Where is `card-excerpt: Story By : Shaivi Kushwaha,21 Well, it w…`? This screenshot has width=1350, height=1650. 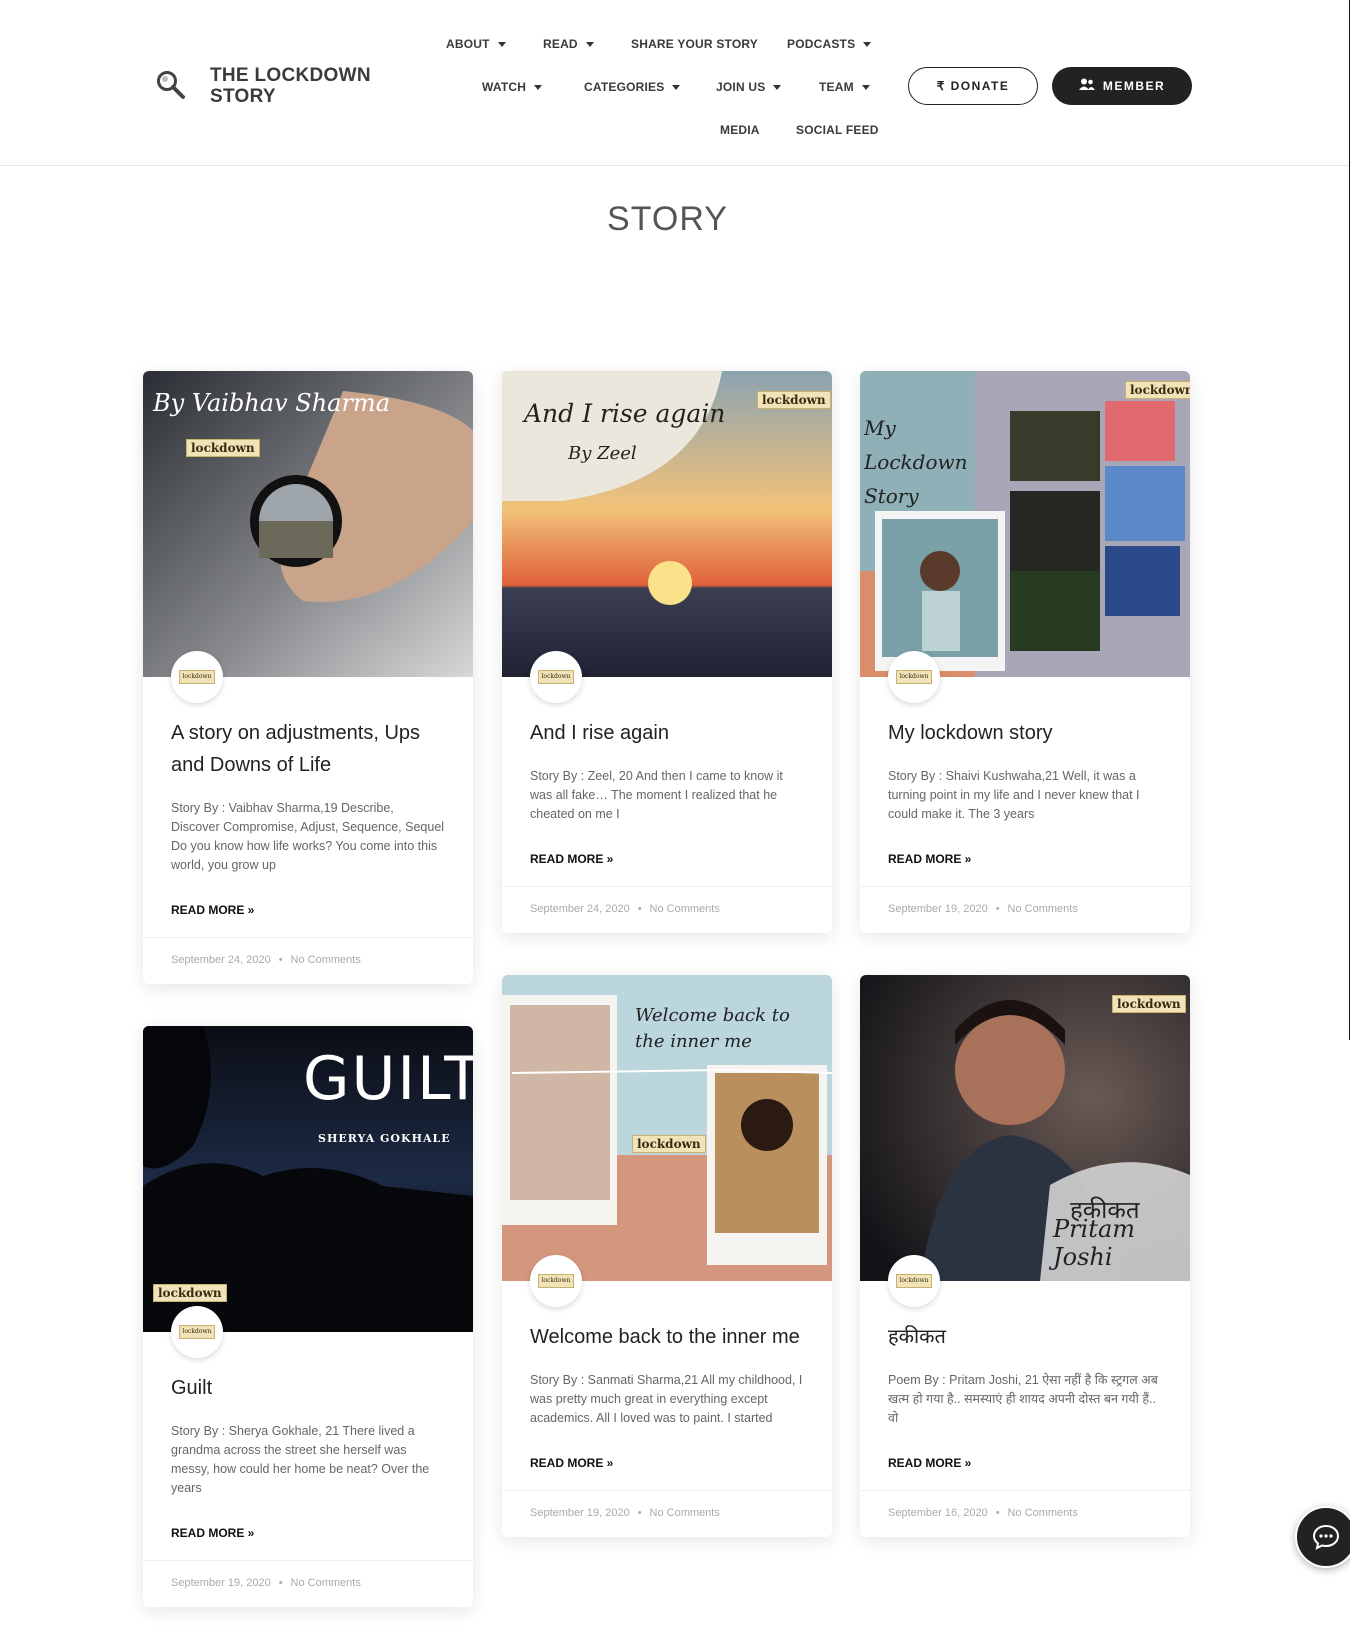 card-excerpt: Story By : Shaivi Kushwaha,21 Well, it w… is located at coordinates (1014, 795).